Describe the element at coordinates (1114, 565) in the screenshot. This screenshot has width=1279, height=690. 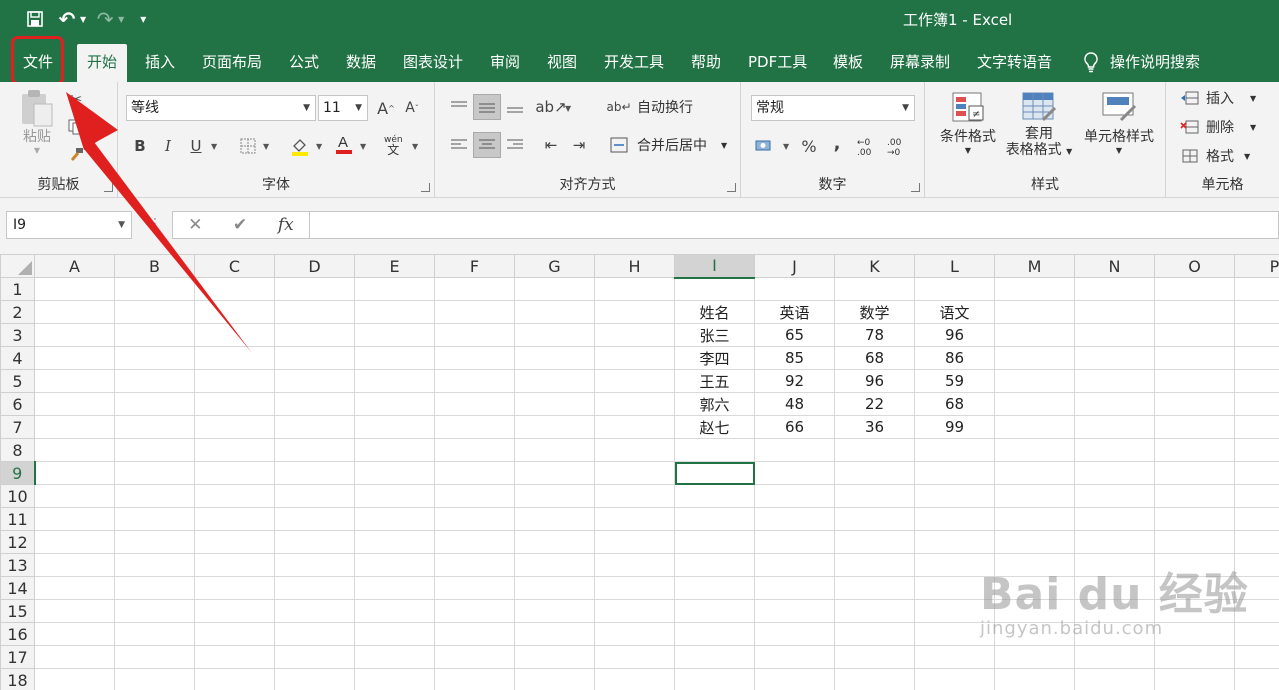
I see `cell-n13` at that location.